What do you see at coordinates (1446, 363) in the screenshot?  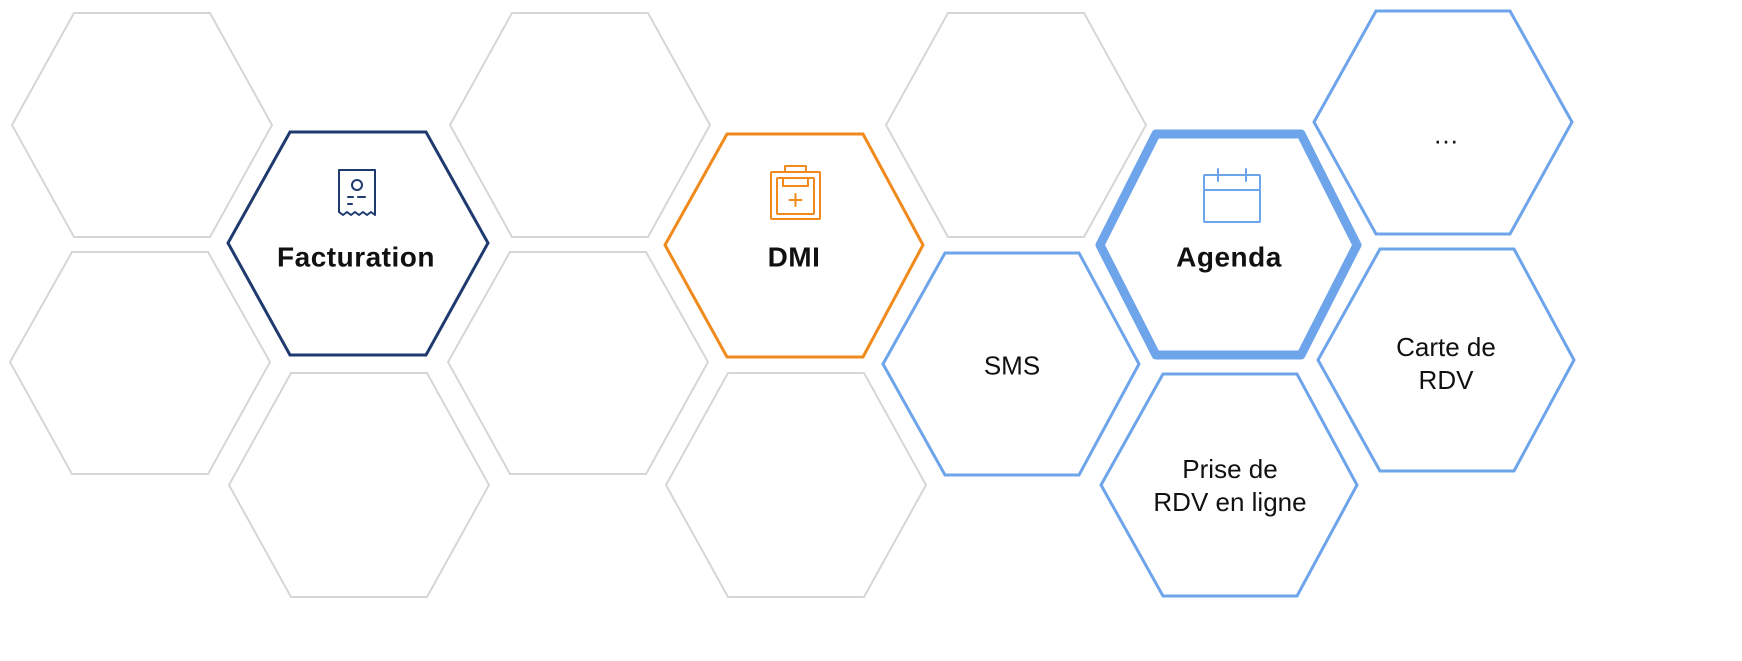 I see `carte-de-rdv-label: Carte de RDV` at bounding box center [1446, 363].